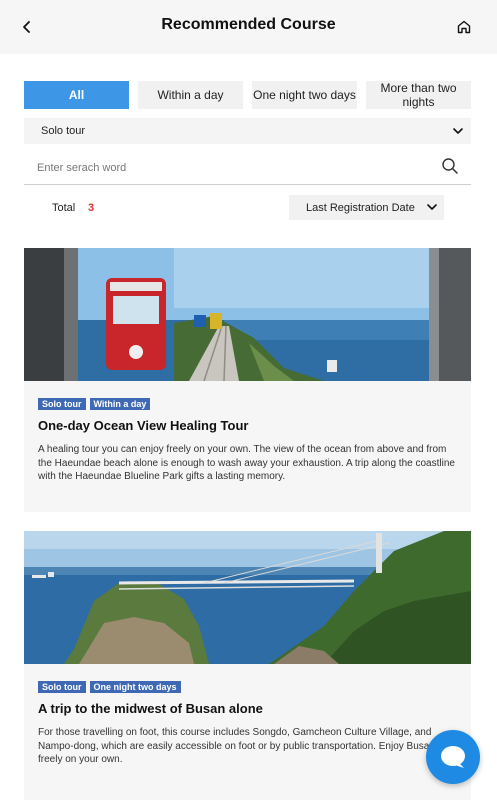 Image resolution: width=497 pixels, height=800 pixels. I want to click on course-tags: Solo tour One night two days, so click(109, 687).